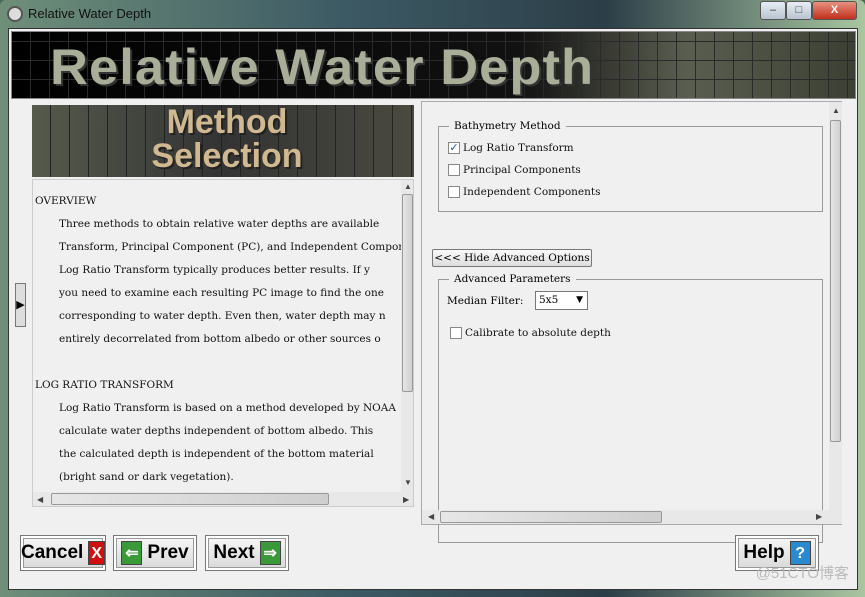 Image resolution: width=865 pixels, height=597 pixels. Describe the element at coordinates (773, 10) in the screenshot. I see `minimize-button: –` at that location.